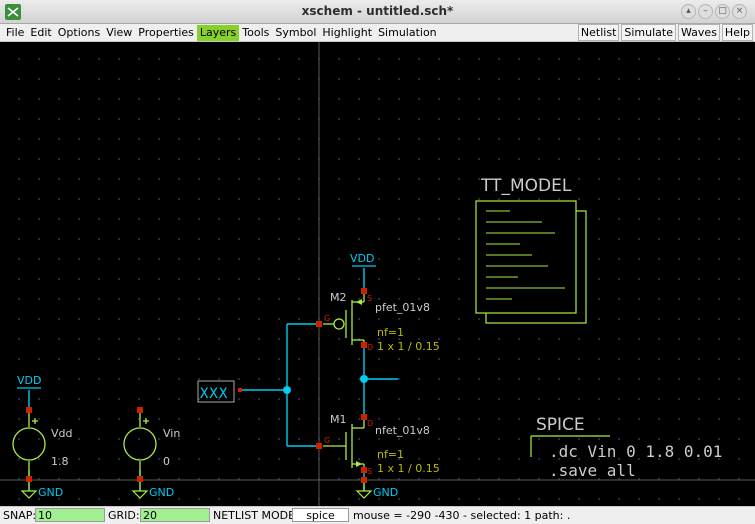 The image size is (755, 524). What do you see at coordinates (407, 33) in the screenshot?
I see `menu-simulation: Simulation` at bounding box center [407, 33].